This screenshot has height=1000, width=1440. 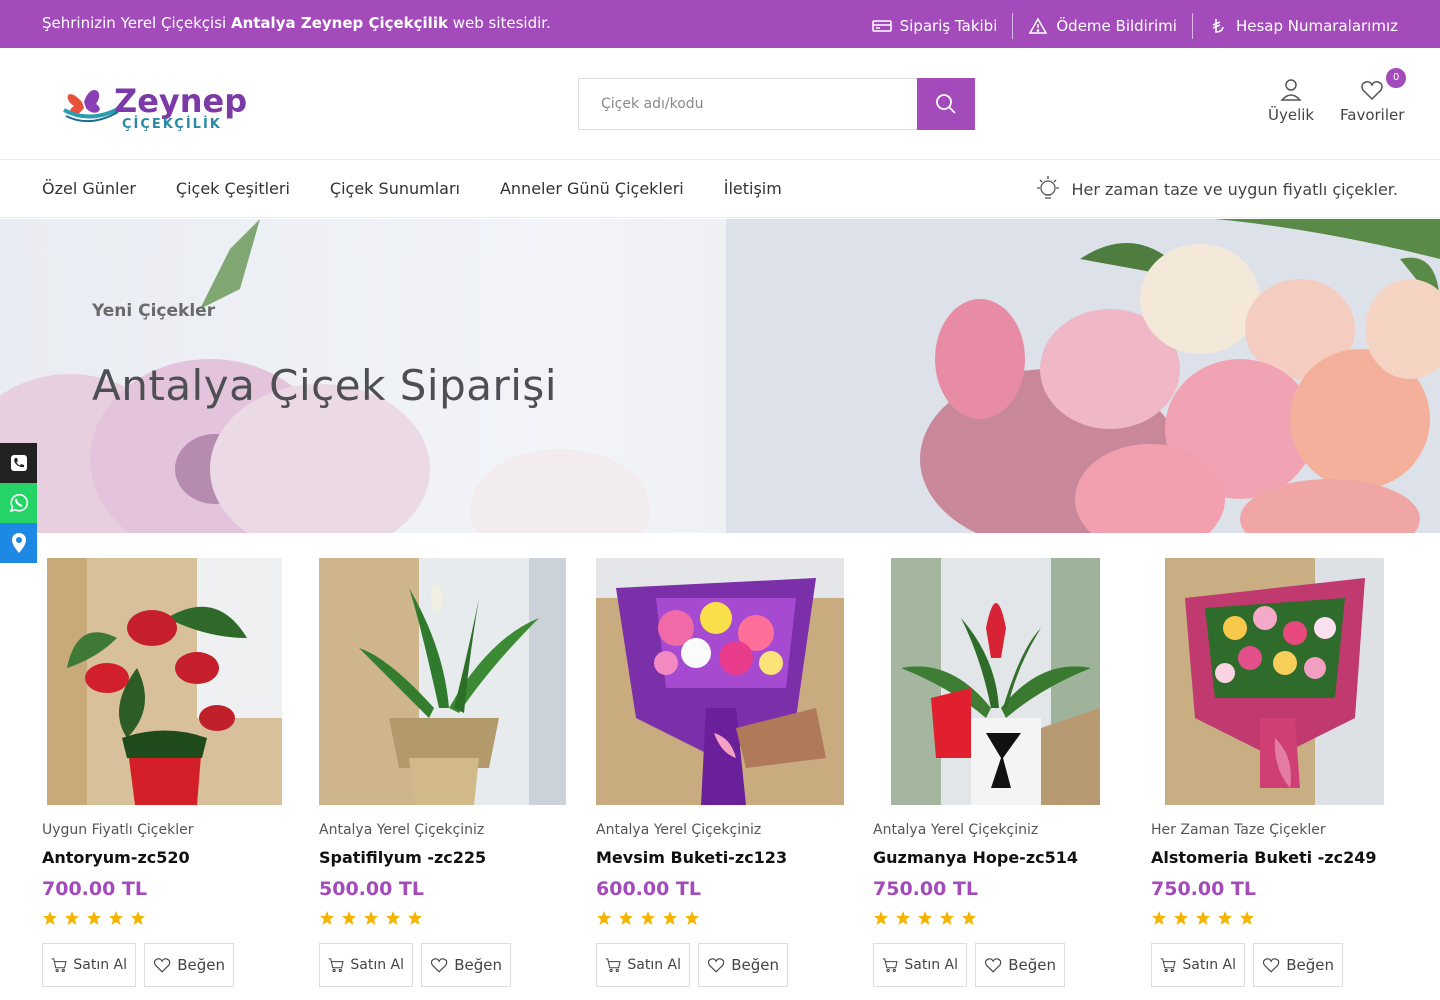 What do you see at coordinates (1263, 857) in the screenshot?
I see `product-name: Alstomeria Buketi -zc249` at bounding box center [1263, 857].